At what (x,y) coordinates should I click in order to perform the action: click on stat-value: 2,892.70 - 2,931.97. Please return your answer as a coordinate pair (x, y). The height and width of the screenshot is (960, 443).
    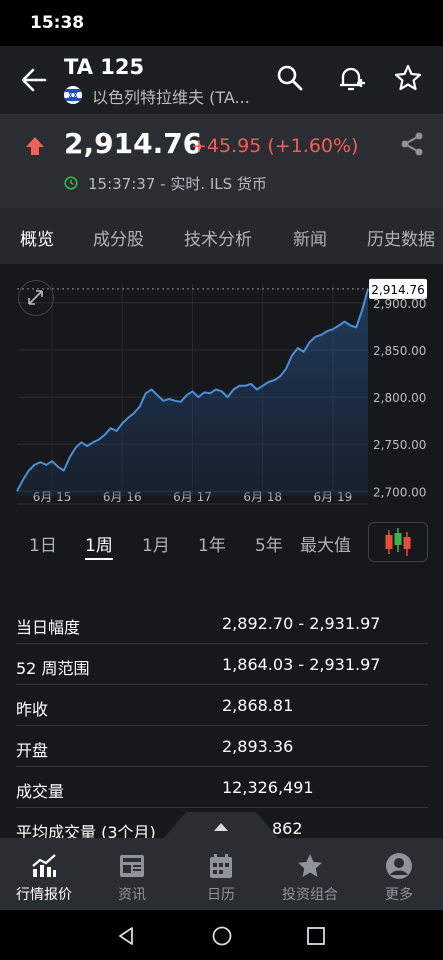
    Looking at the image, I should click on (301, 623).